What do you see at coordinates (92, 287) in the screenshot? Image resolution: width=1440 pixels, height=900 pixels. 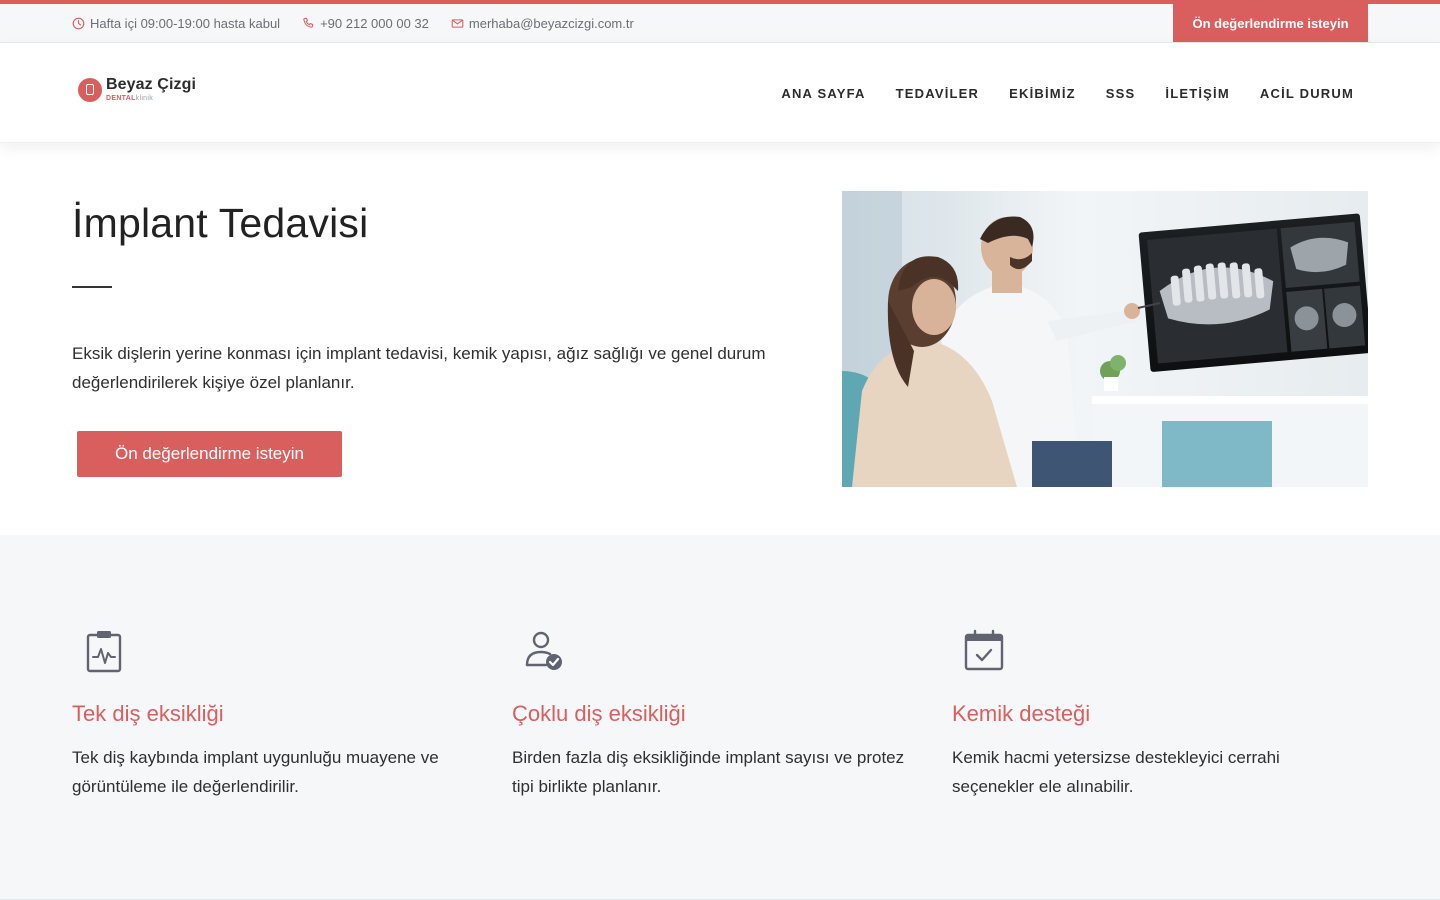 I see `title-divider` at bounding box center [92, 287].